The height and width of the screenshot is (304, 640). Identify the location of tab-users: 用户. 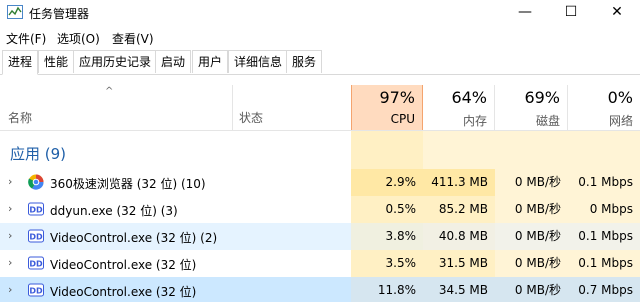
(210, 61).